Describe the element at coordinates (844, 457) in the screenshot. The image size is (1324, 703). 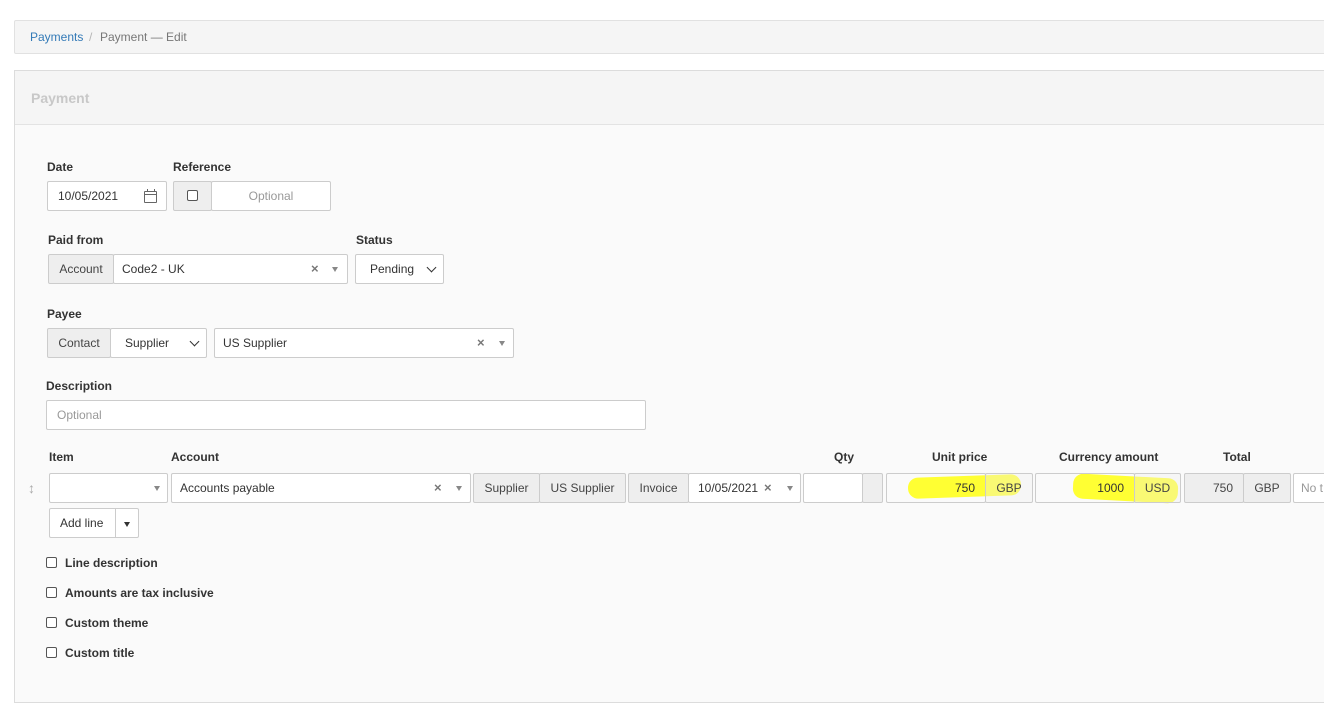
I see `header-qty: Qty` at that location.